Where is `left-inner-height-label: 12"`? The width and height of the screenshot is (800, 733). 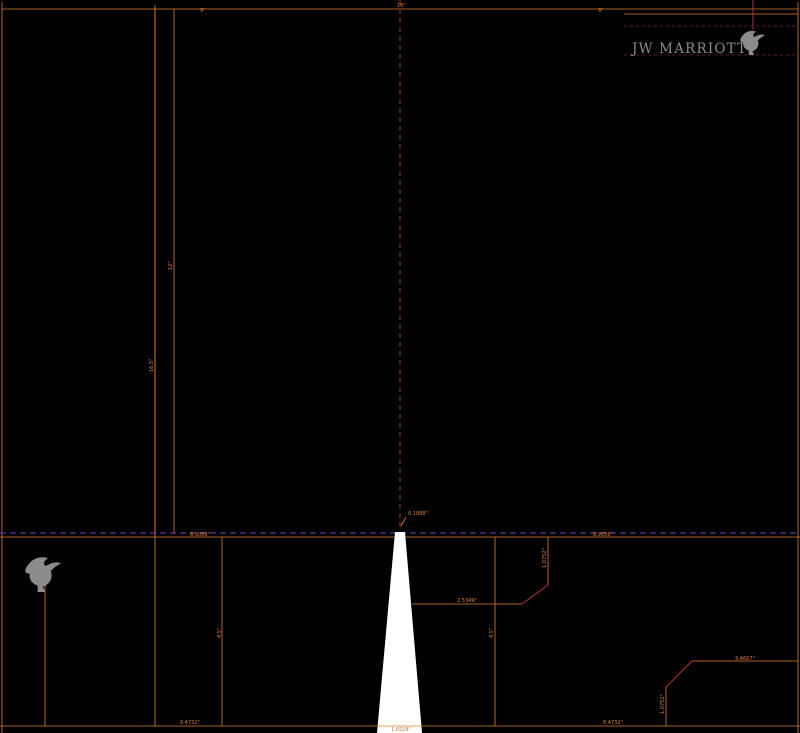
left-inner-height-label: 12" is located at coordinates (171, 265).